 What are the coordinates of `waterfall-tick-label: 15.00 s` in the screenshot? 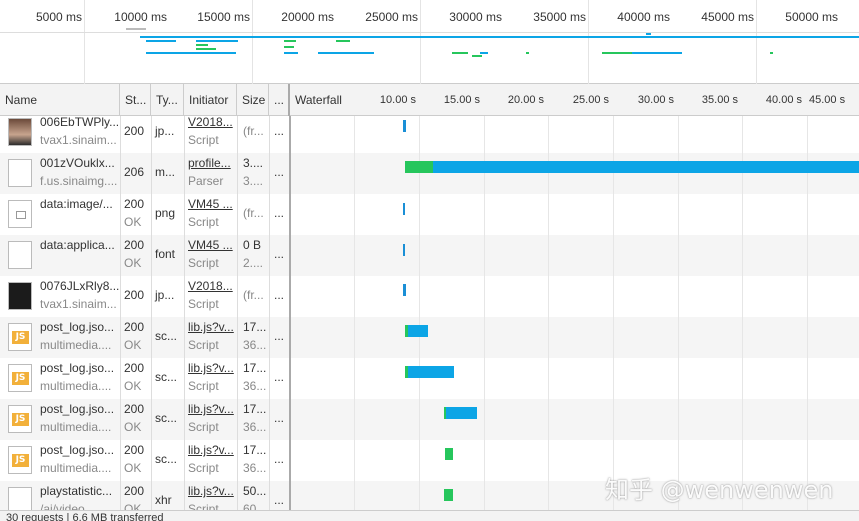 It's located at (461, 100).